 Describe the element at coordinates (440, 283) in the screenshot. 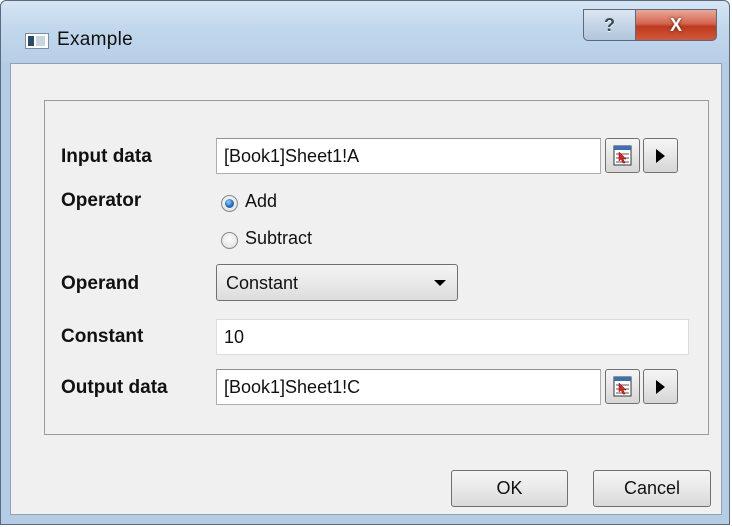

I see `chevron-down-icon` at that location.